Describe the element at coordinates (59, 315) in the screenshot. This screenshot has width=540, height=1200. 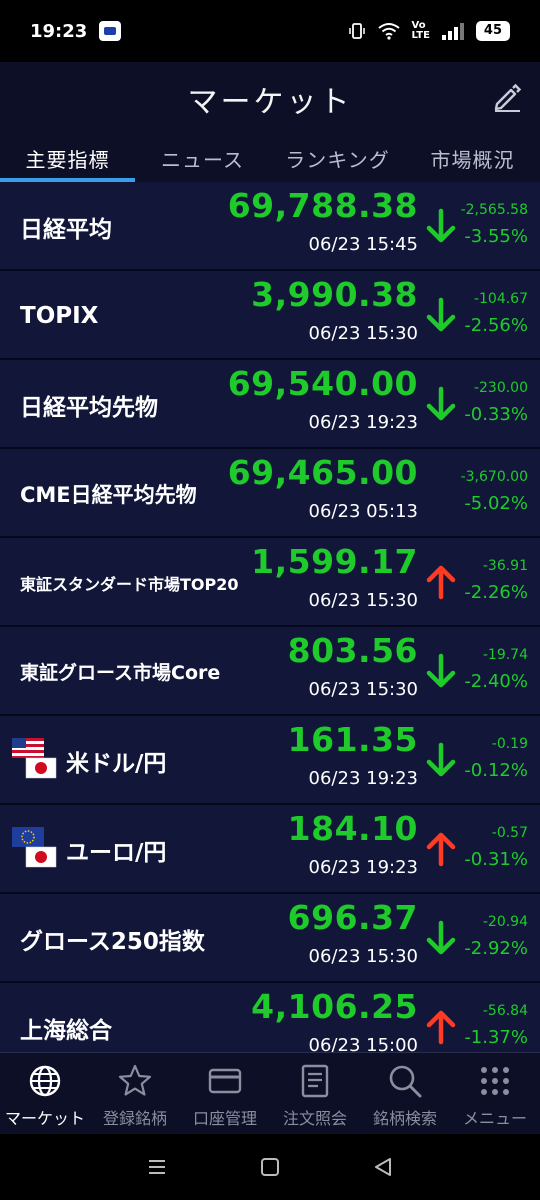
I see `market-name: TOPIX` at that location.